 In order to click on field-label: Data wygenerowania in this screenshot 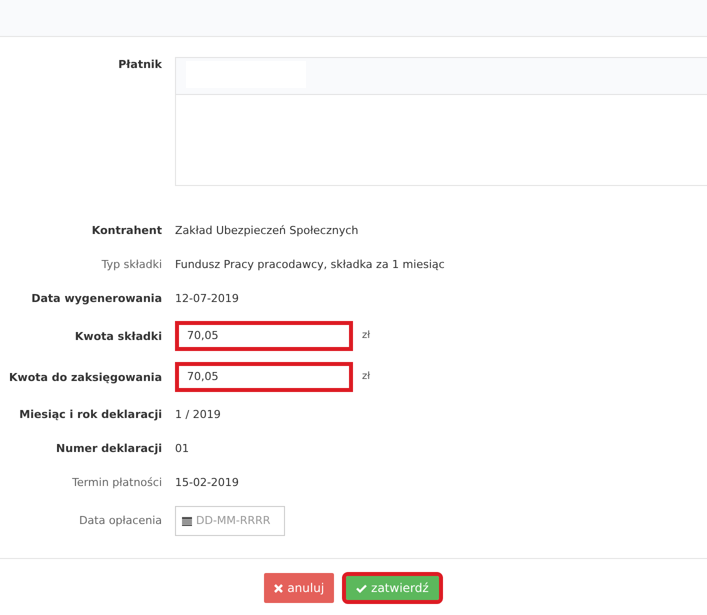, I will do `click(96, 298)`.